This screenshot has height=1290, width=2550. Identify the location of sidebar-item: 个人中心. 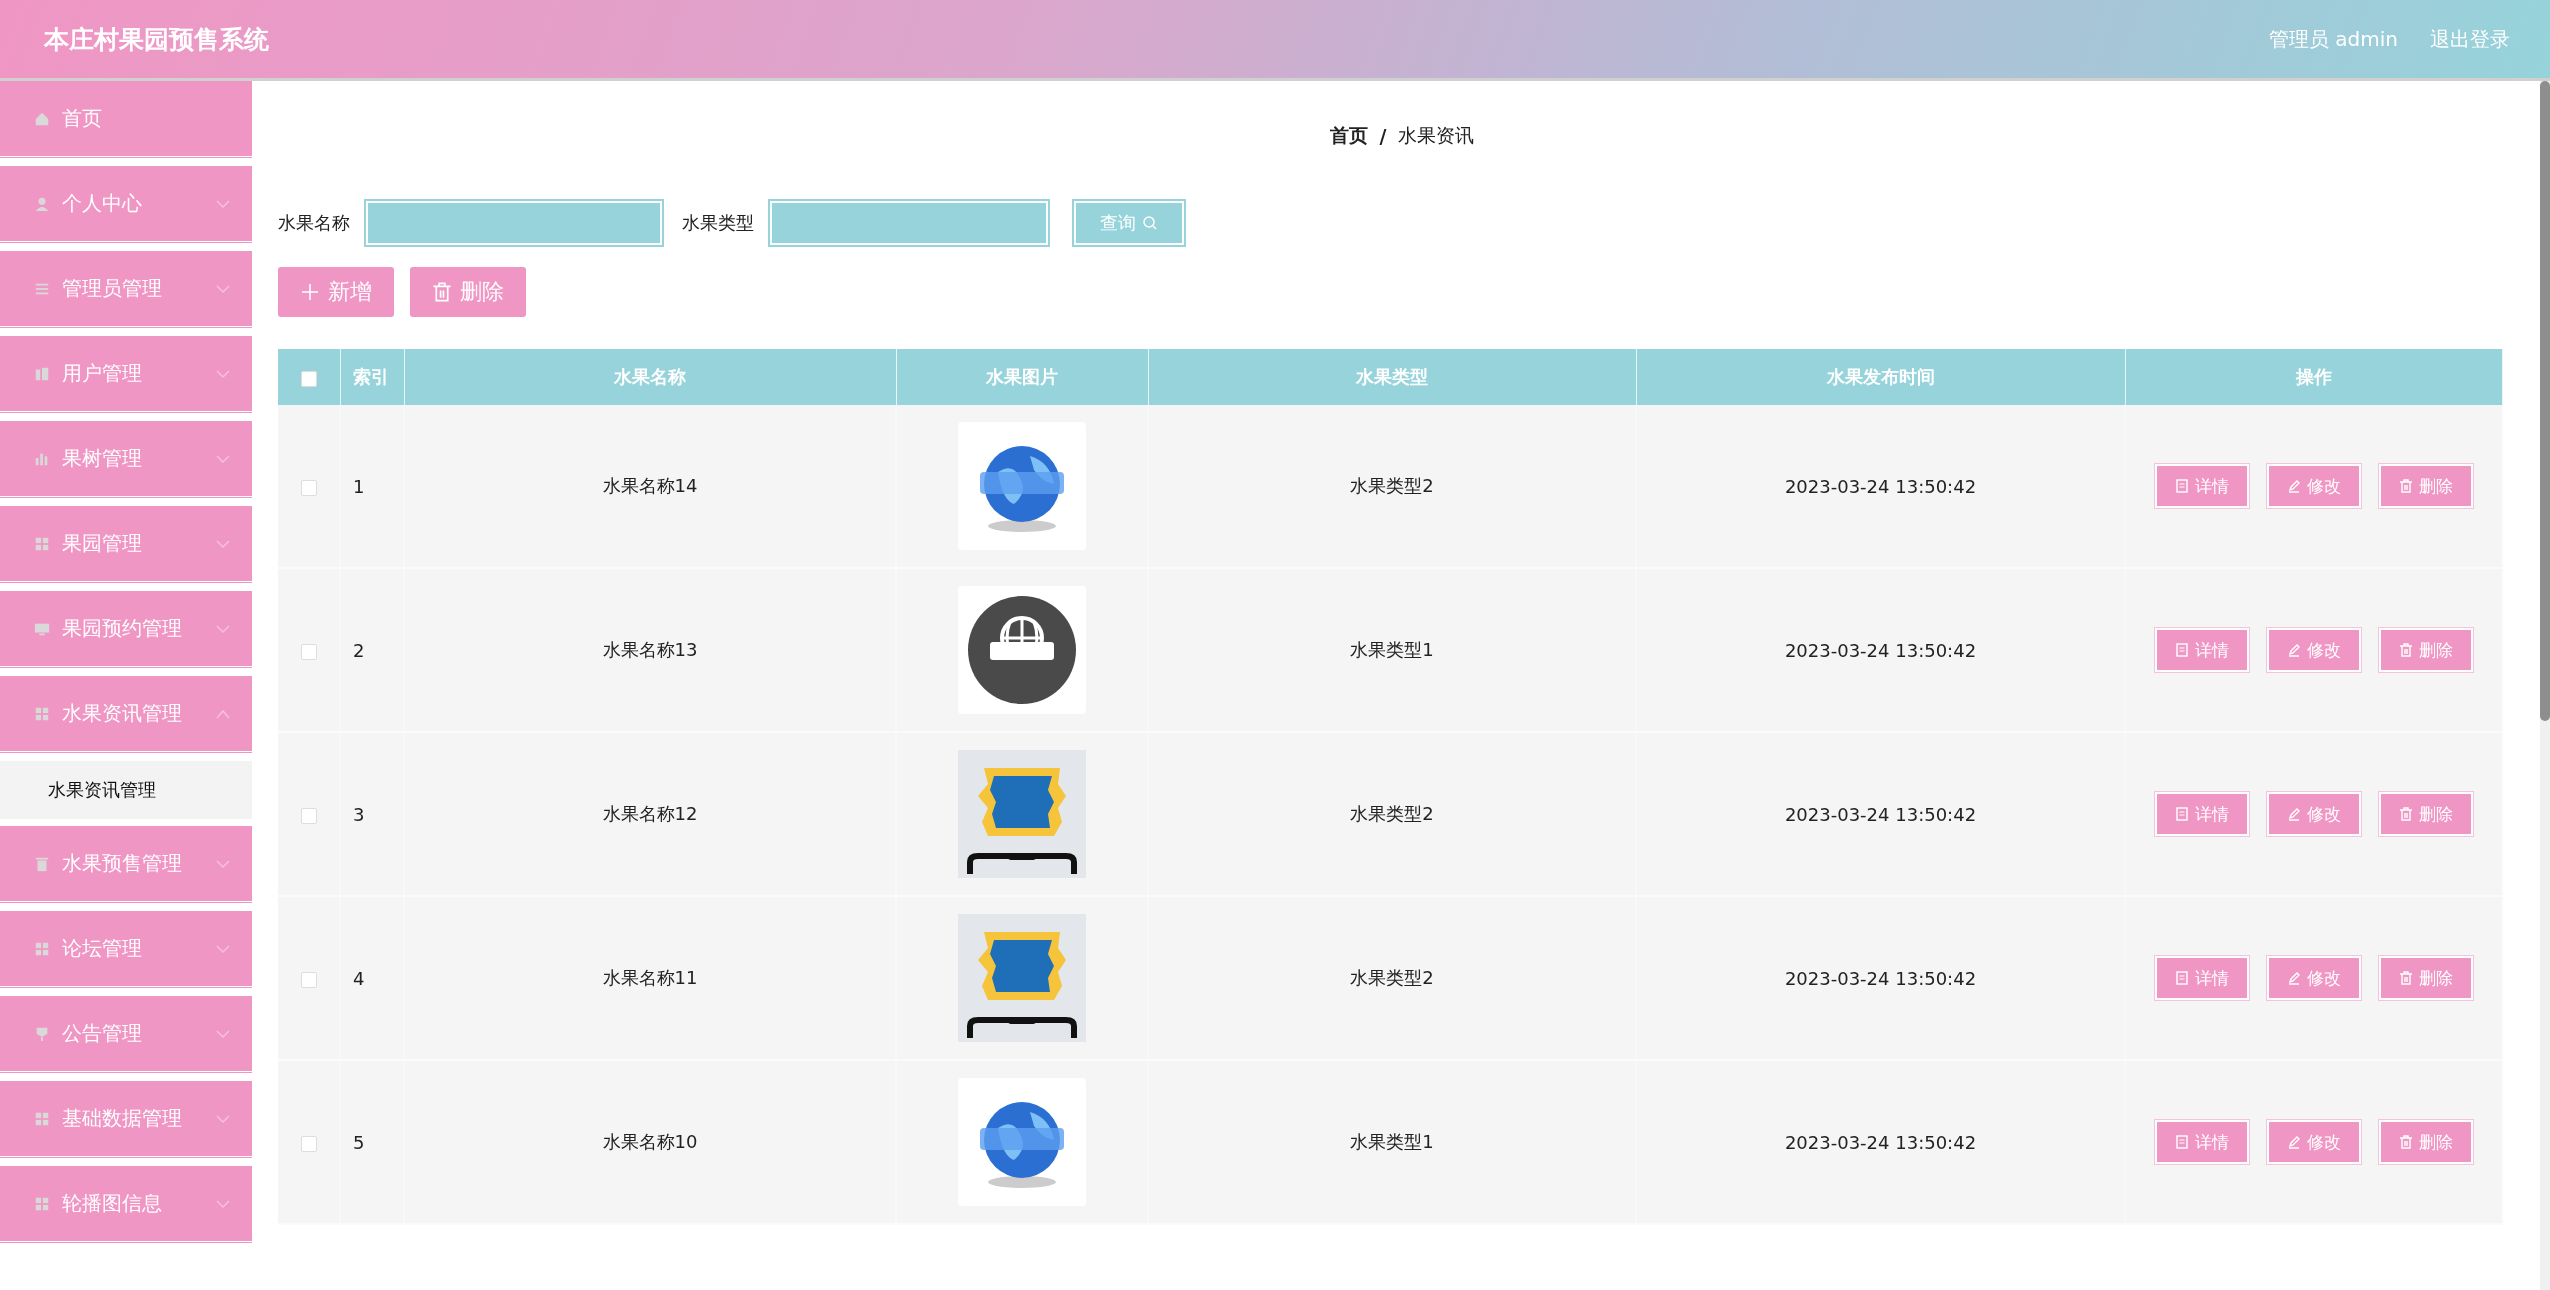
(126, 205).